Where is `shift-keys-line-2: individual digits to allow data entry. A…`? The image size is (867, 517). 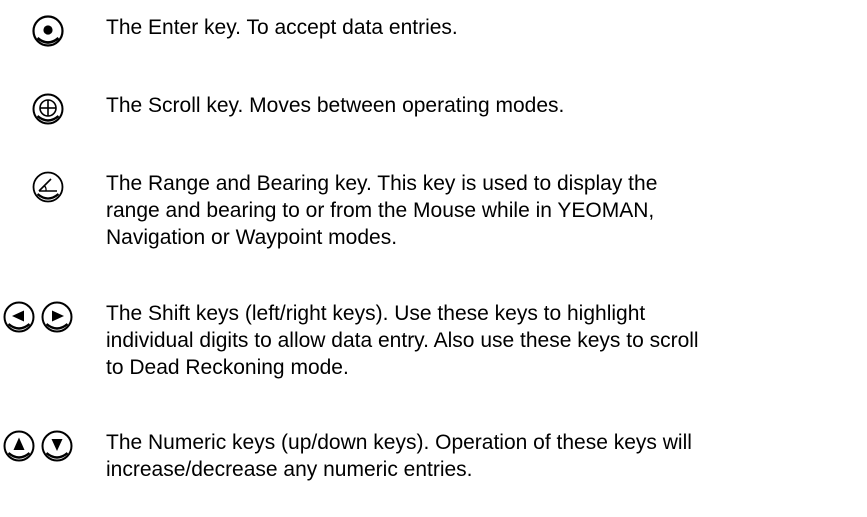 shift-keys-line-2: individual digits to allow data entry. A… is located at coordinates (402, 340).